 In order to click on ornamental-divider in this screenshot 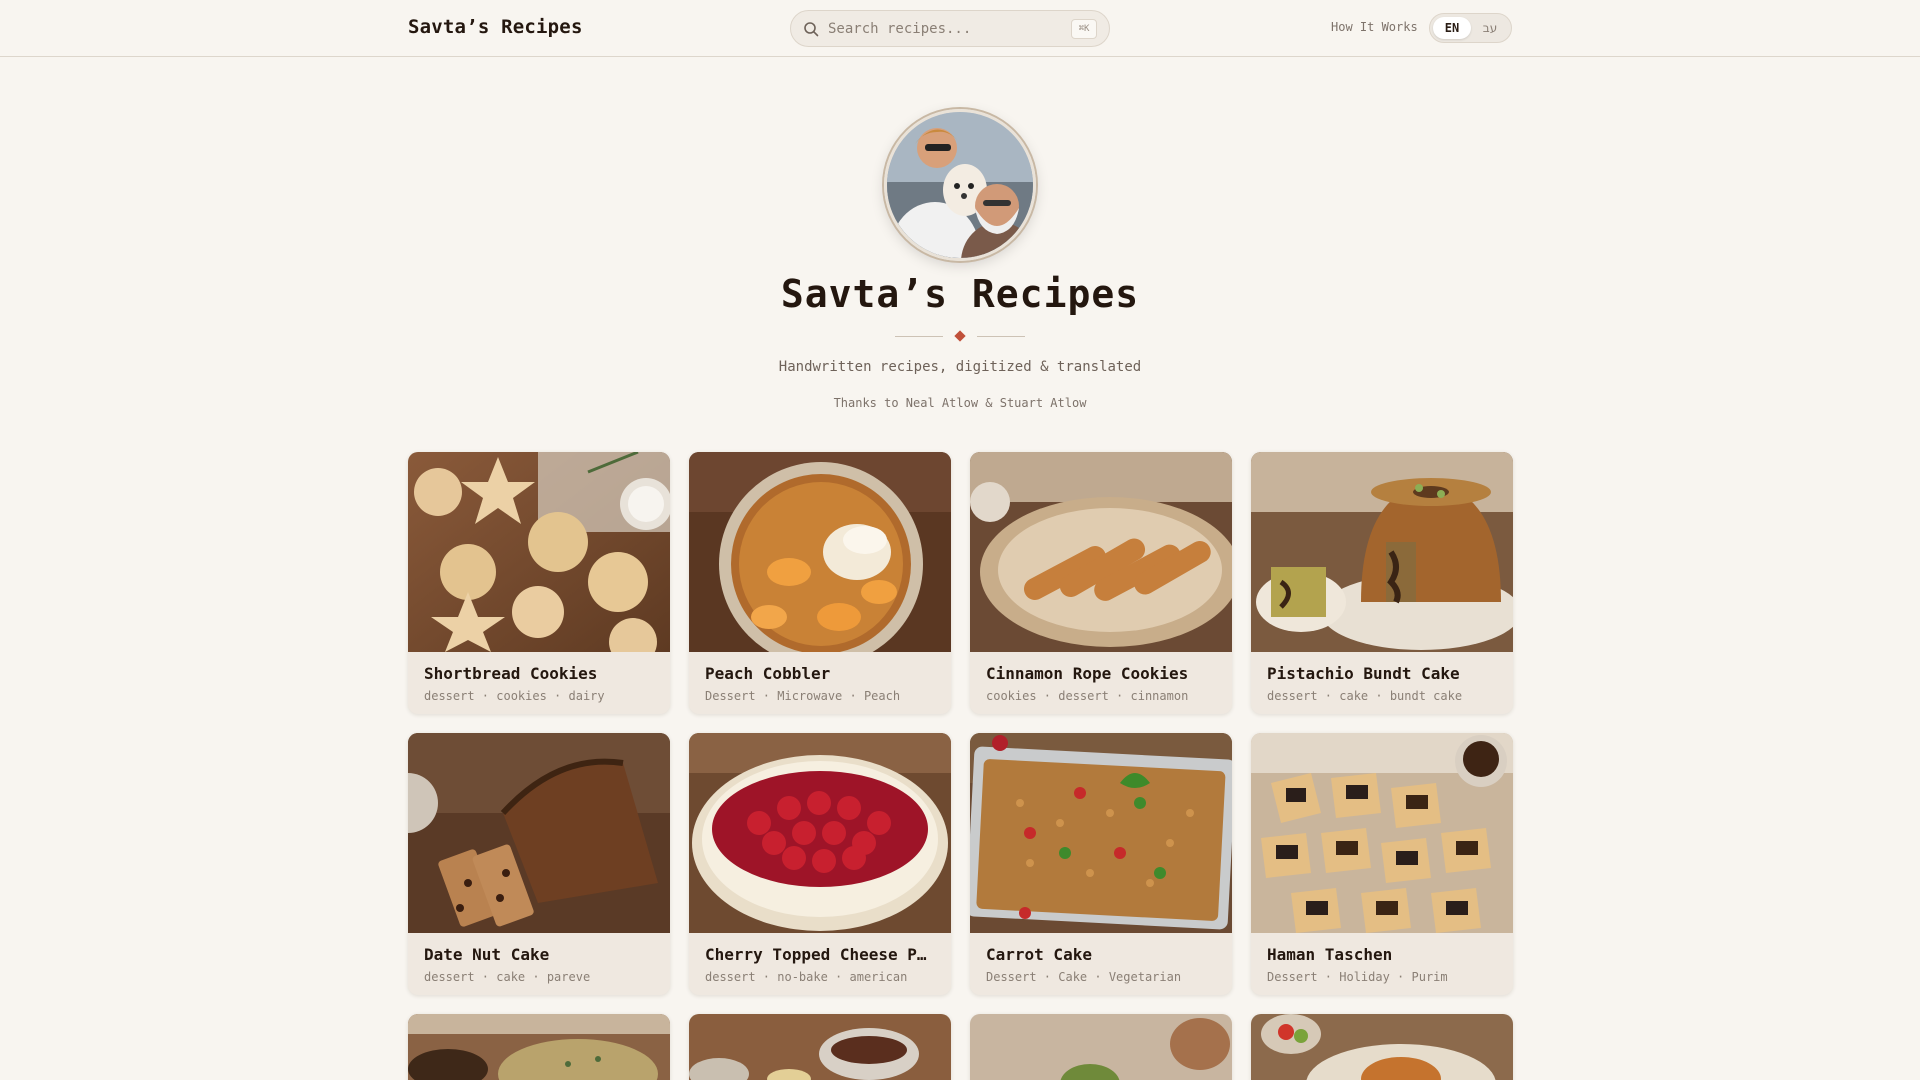, I will do `click(960, 336)`.